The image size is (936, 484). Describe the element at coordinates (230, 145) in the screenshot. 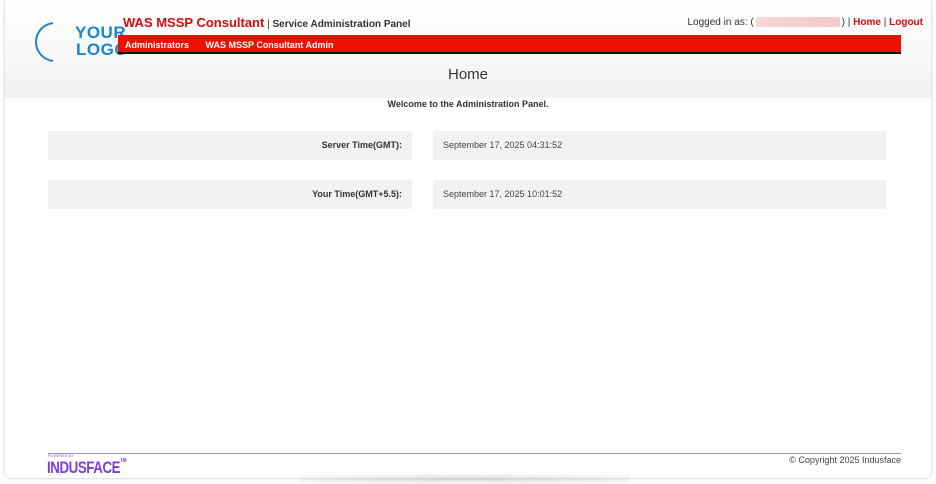

I see `server-time-label: Server Time(GMT):` at that location.